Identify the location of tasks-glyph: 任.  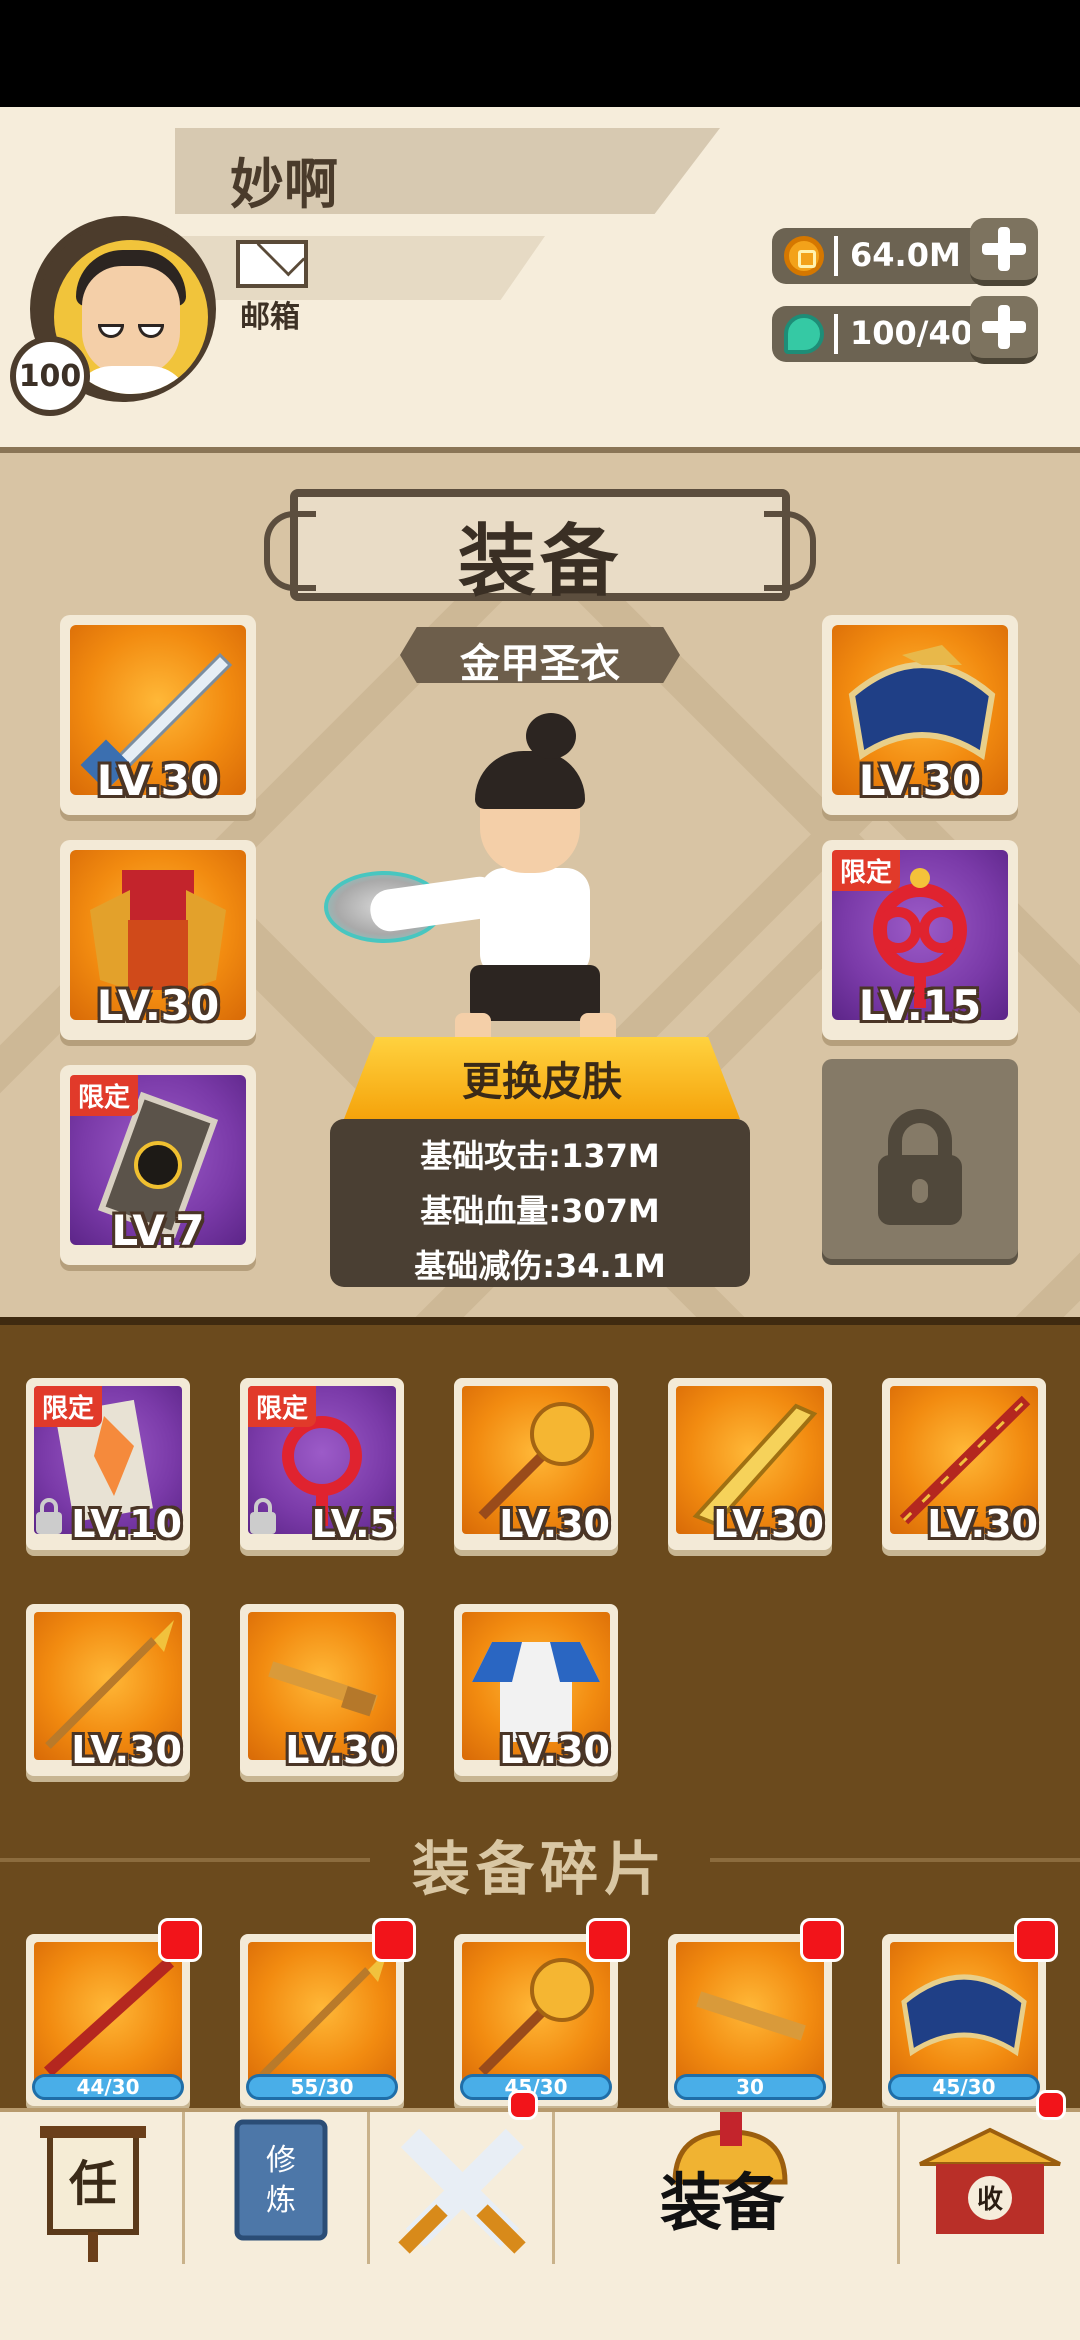
(93, 2184).